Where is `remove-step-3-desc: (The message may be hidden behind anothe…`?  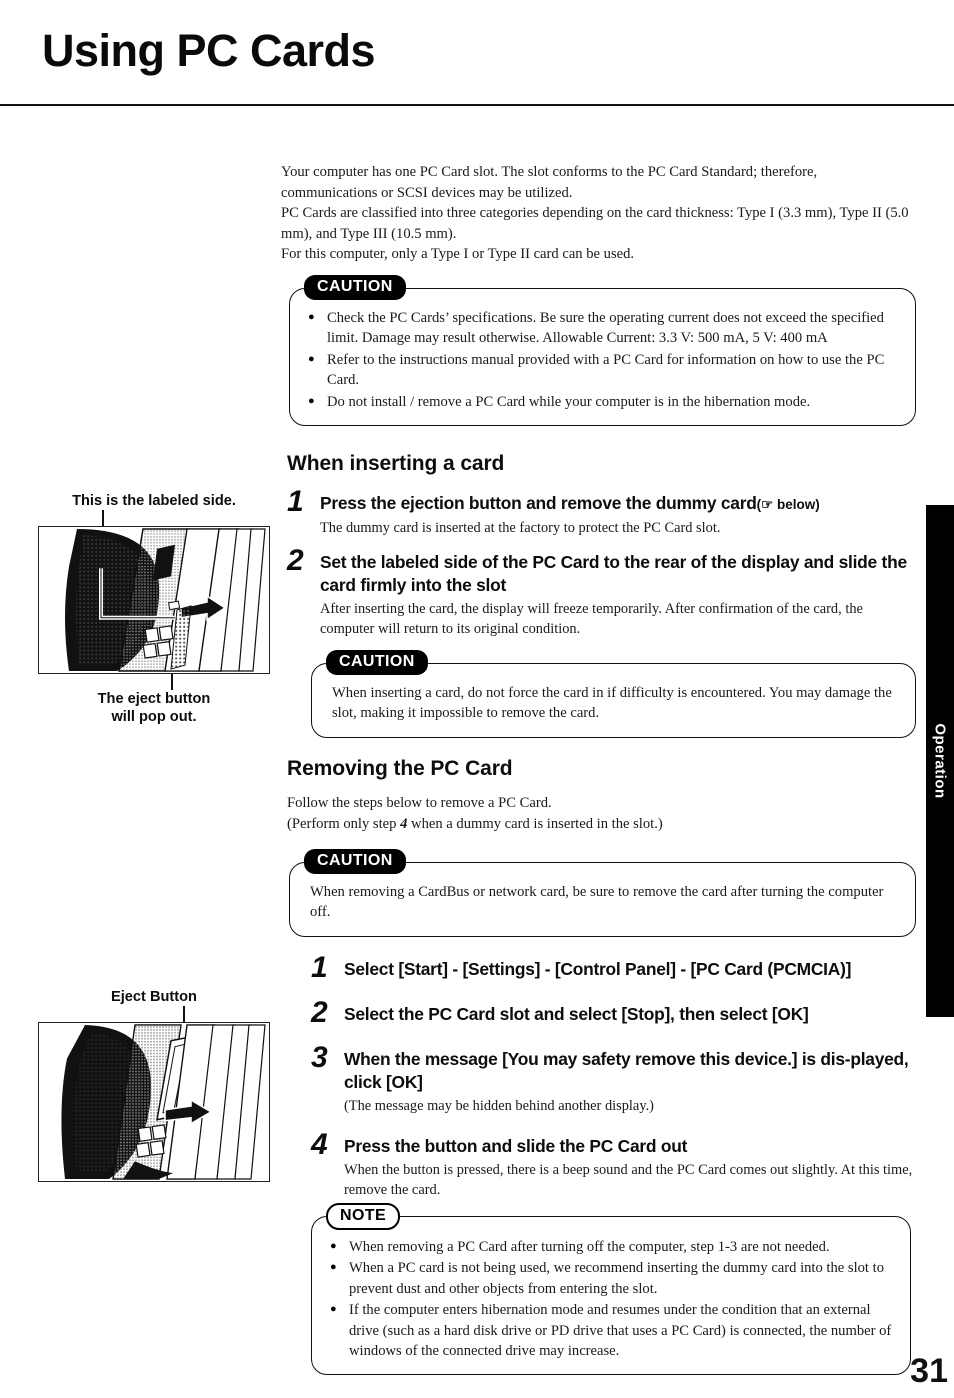 remove-step-3-desc: (The message may be hidden behind anothe… is located at coordinates (499, 1106).